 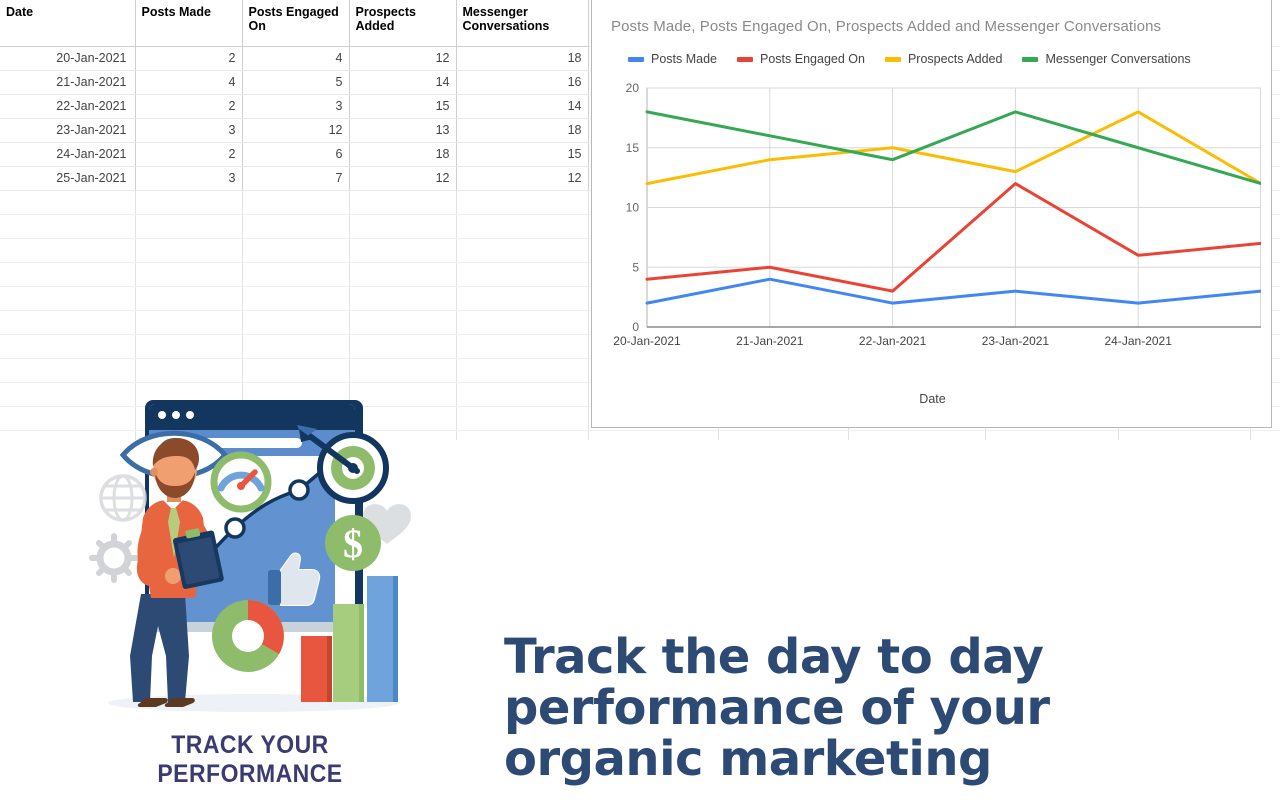 I want to click on x-tick-label: 20-Jan-2021, so click(x=647, y=341).